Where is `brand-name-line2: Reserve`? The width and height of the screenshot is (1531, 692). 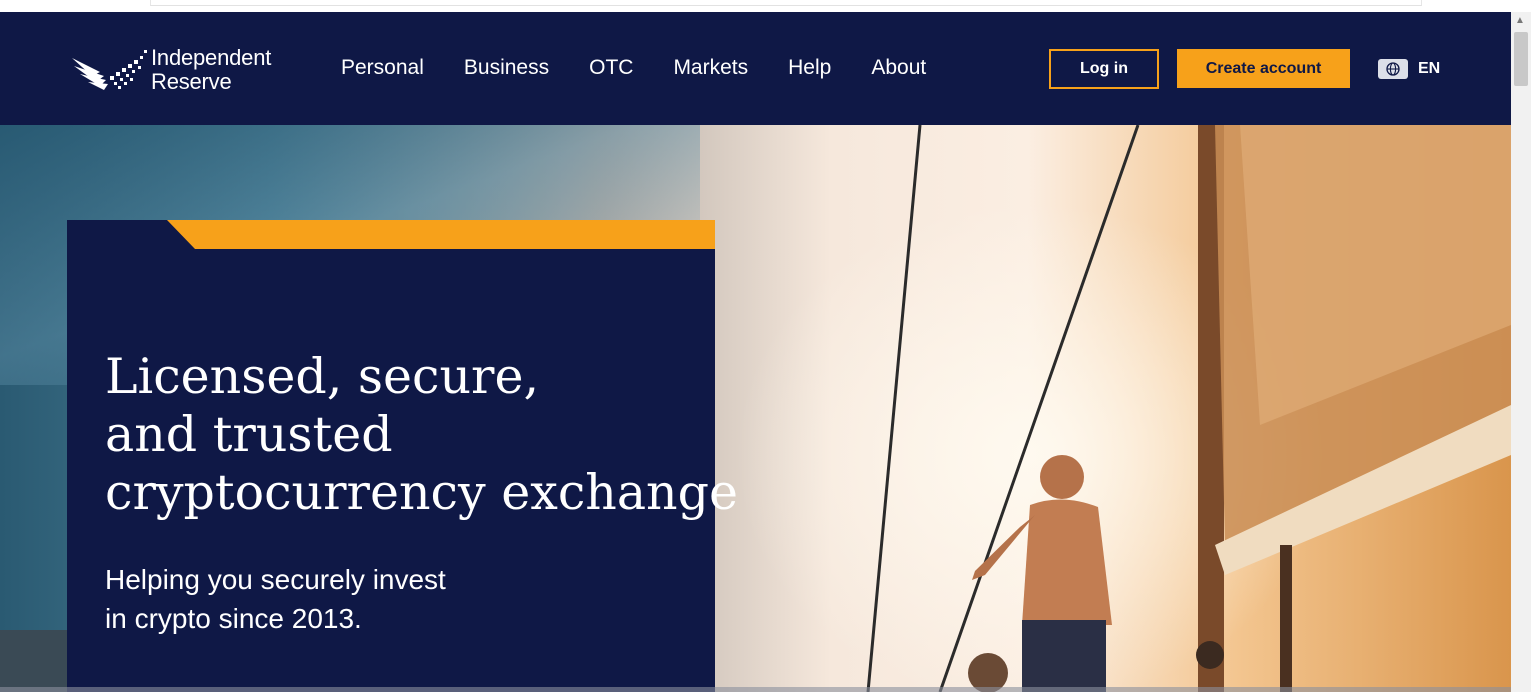 brand-name-line2: Reserve is located at coordinates (191, 81).